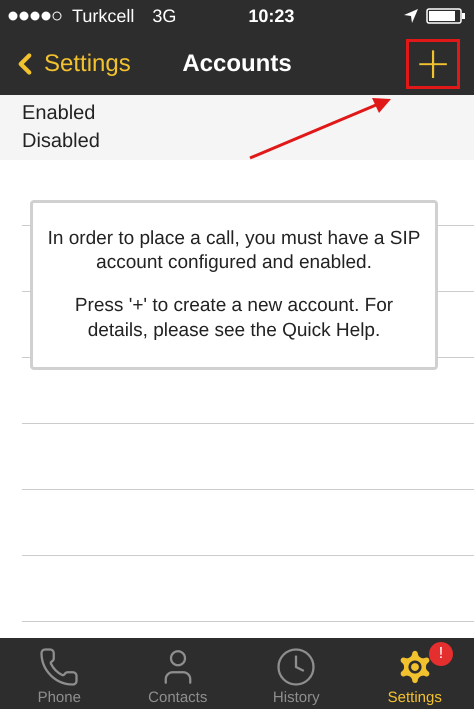  I want to click on network-label: 3G, so click(164, 16).